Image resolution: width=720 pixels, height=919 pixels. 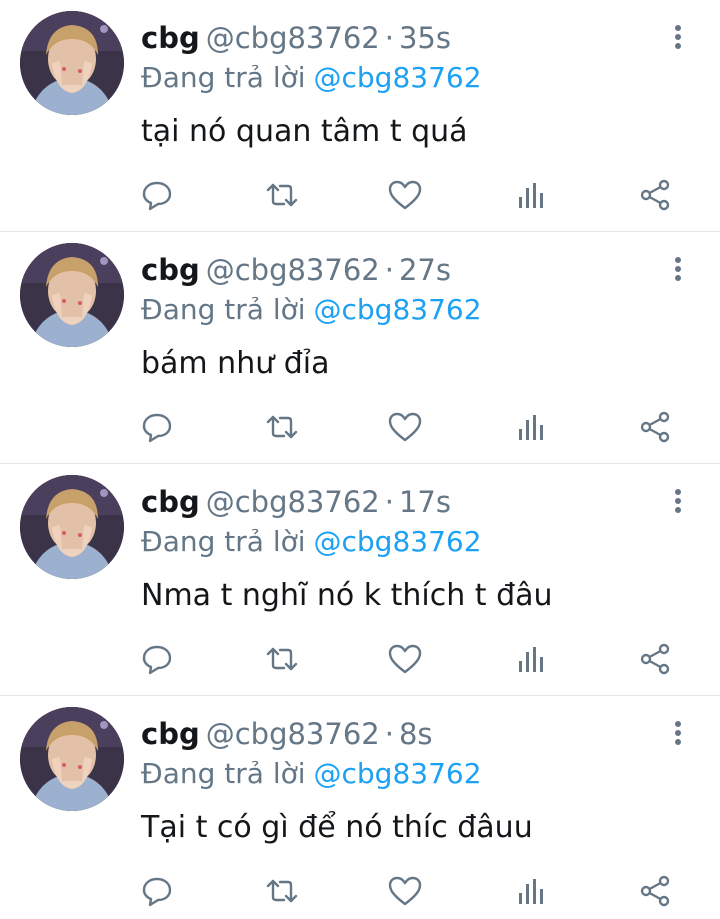 I want to click on timestamp: 8s, so click(x=416, y=734).